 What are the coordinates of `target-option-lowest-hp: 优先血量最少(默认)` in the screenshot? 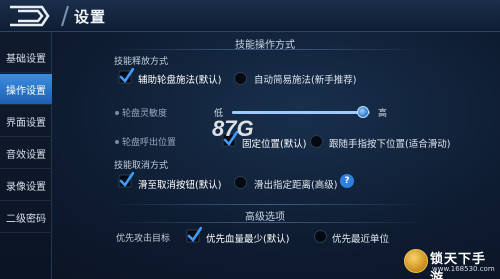 It's located at (247, 238).